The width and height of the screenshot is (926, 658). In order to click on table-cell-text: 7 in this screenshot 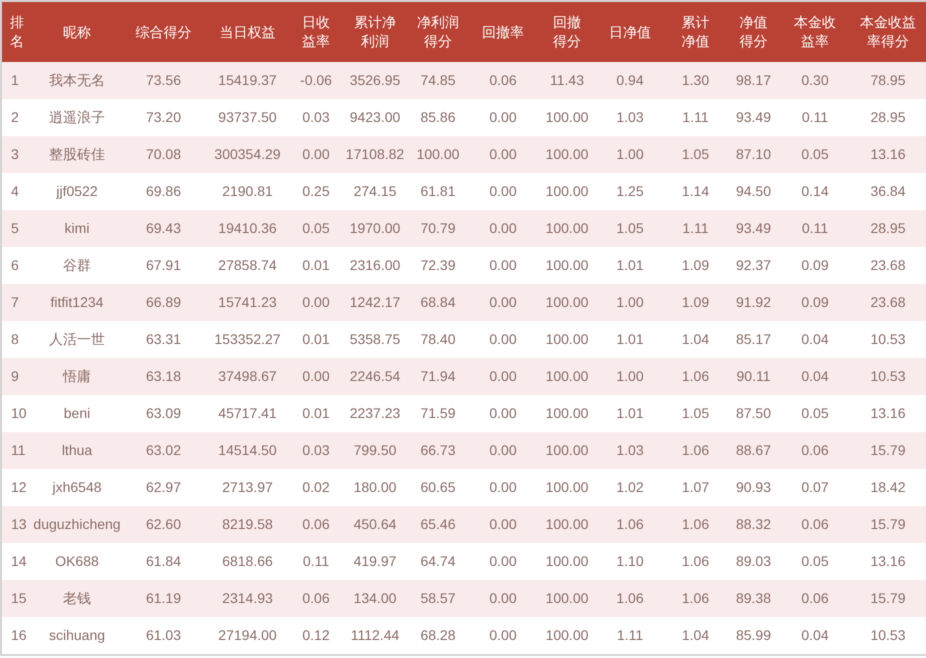, I will do `click(15, 302)`.